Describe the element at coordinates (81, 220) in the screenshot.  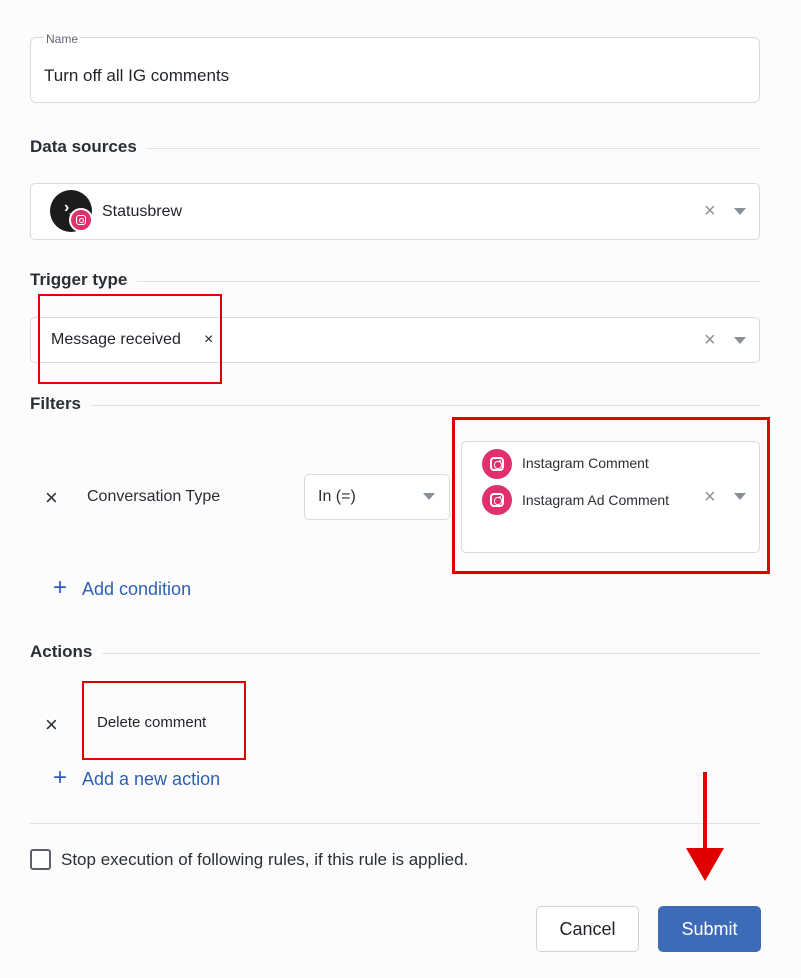
I see `instagram-icon` at that location.